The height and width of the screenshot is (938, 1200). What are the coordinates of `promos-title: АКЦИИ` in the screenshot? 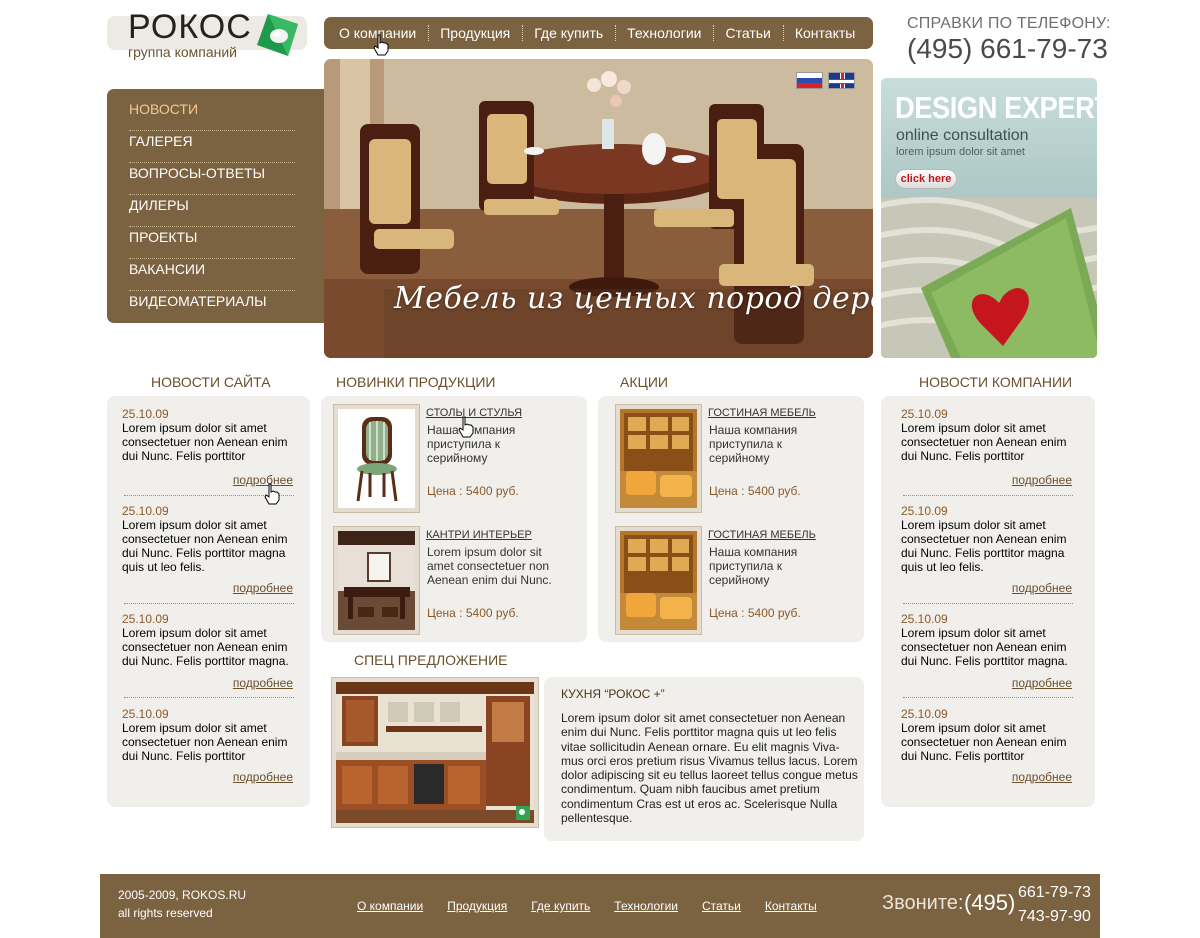 It's located at (644, 382).